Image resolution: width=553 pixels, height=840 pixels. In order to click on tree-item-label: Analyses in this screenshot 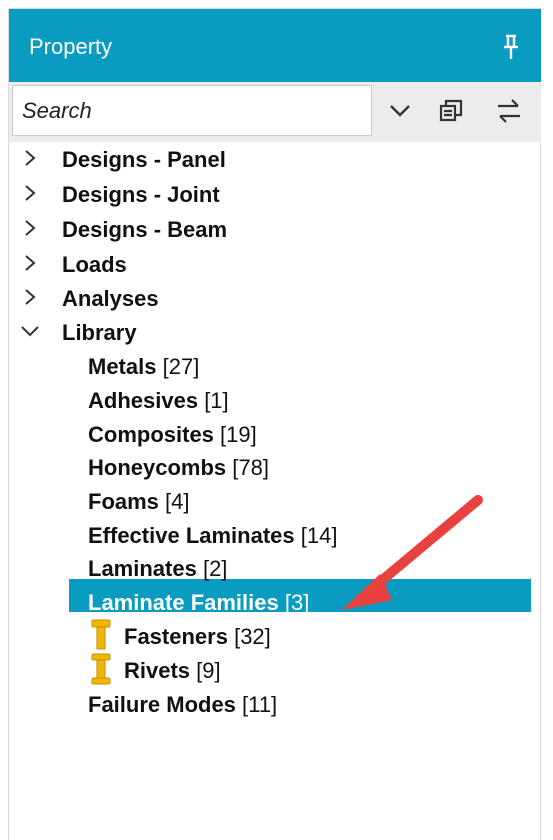, I will do `click(110, 298)`.